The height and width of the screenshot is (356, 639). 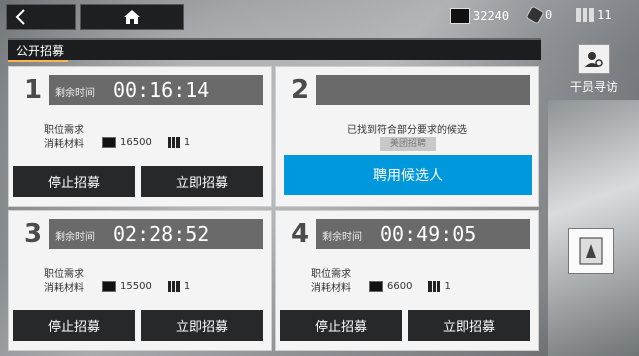 I want to click on operator-guide-button: 干员寻访, so click(x=594, y=72).